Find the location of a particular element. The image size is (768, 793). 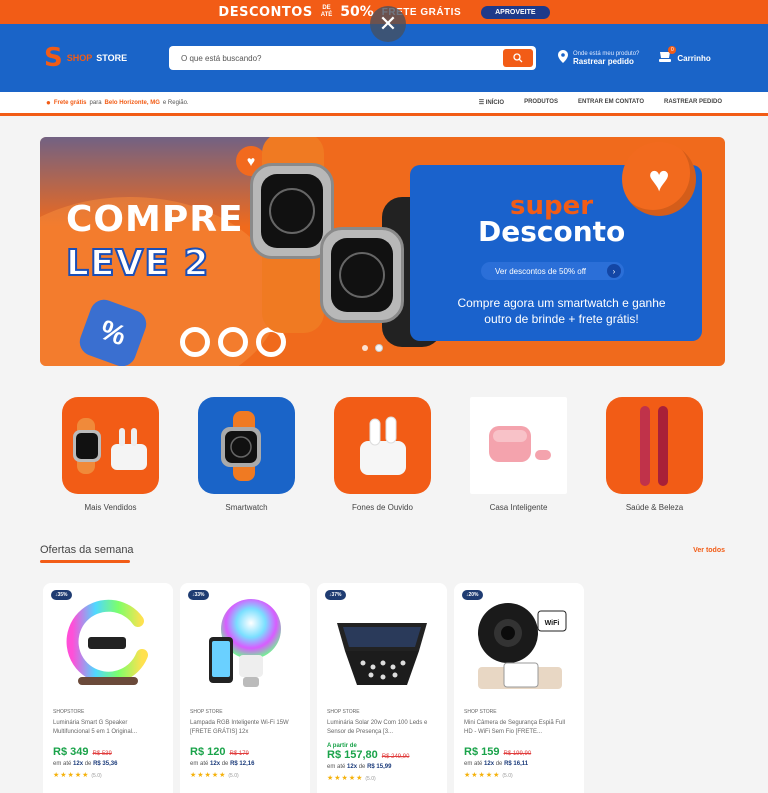

hero-desconto: Desconto is located at coordinates (552, 231).